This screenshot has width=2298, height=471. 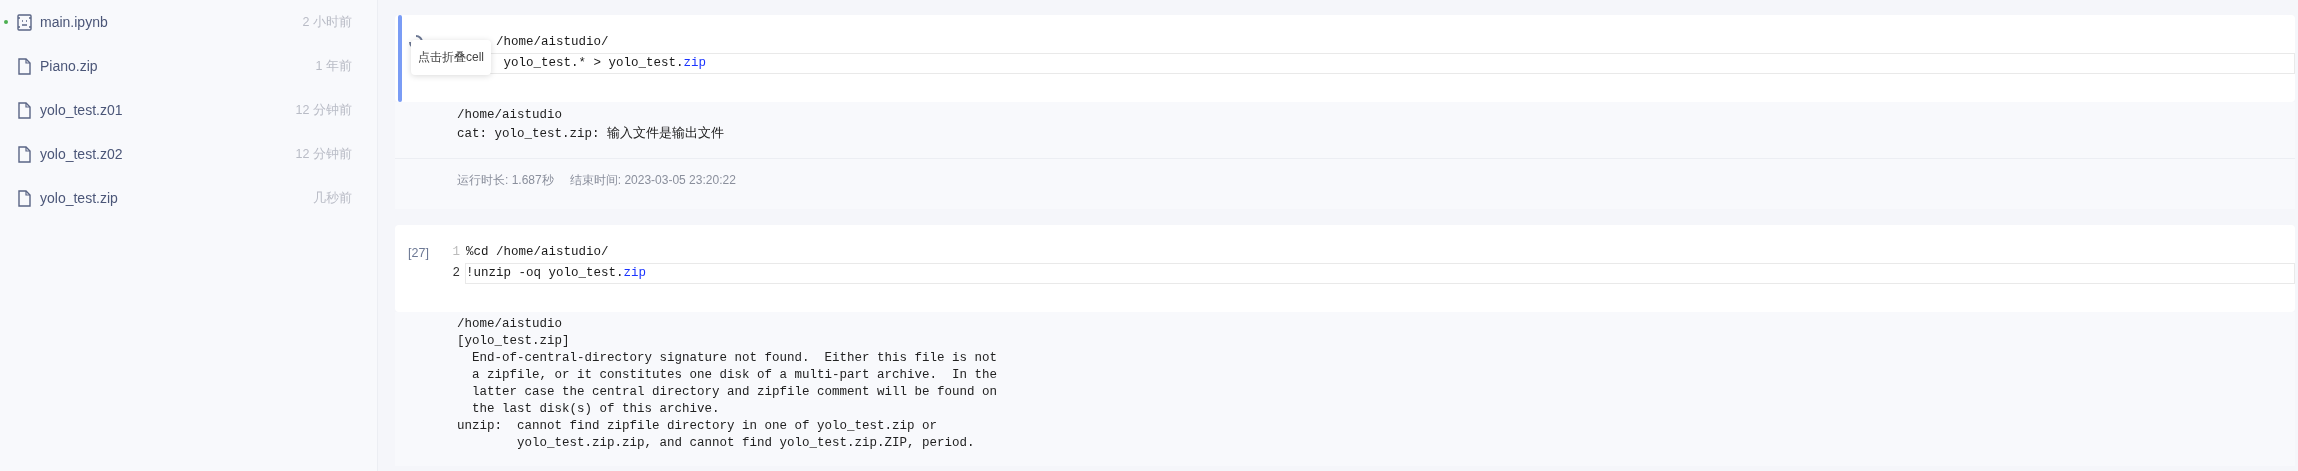 I want to click on end-time-text: 结束时间: 2023-03-05 23:20:22, so click(x=652, y=180).